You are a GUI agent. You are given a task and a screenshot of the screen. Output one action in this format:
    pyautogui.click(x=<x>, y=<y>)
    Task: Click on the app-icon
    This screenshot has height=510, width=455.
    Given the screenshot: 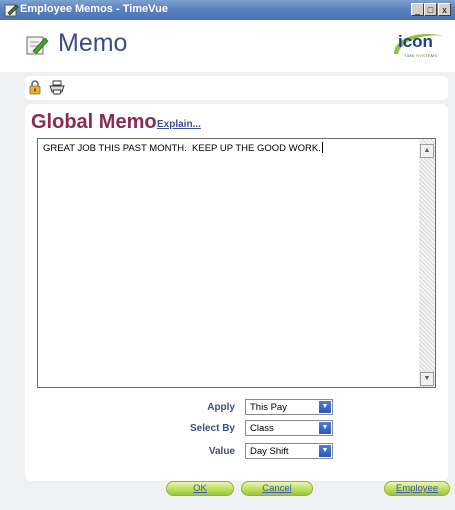 What is the action you would take?
    pyautogui.click(x=11, y=10)
    